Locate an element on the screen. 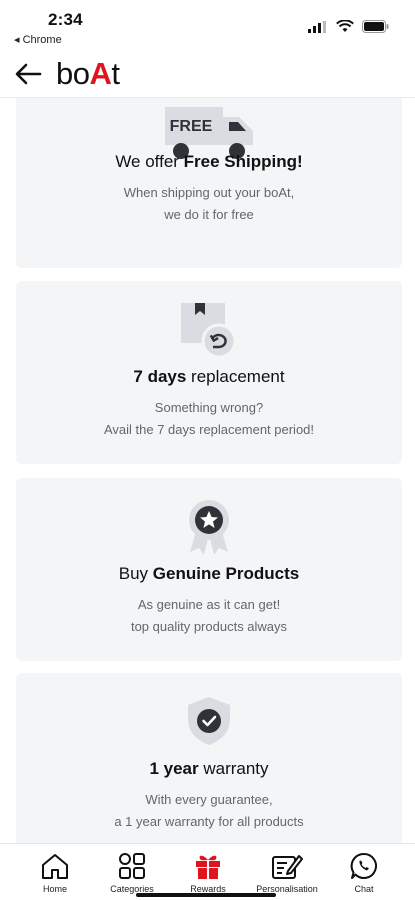  back-arrow-icon is located at coordinates (28, 74).